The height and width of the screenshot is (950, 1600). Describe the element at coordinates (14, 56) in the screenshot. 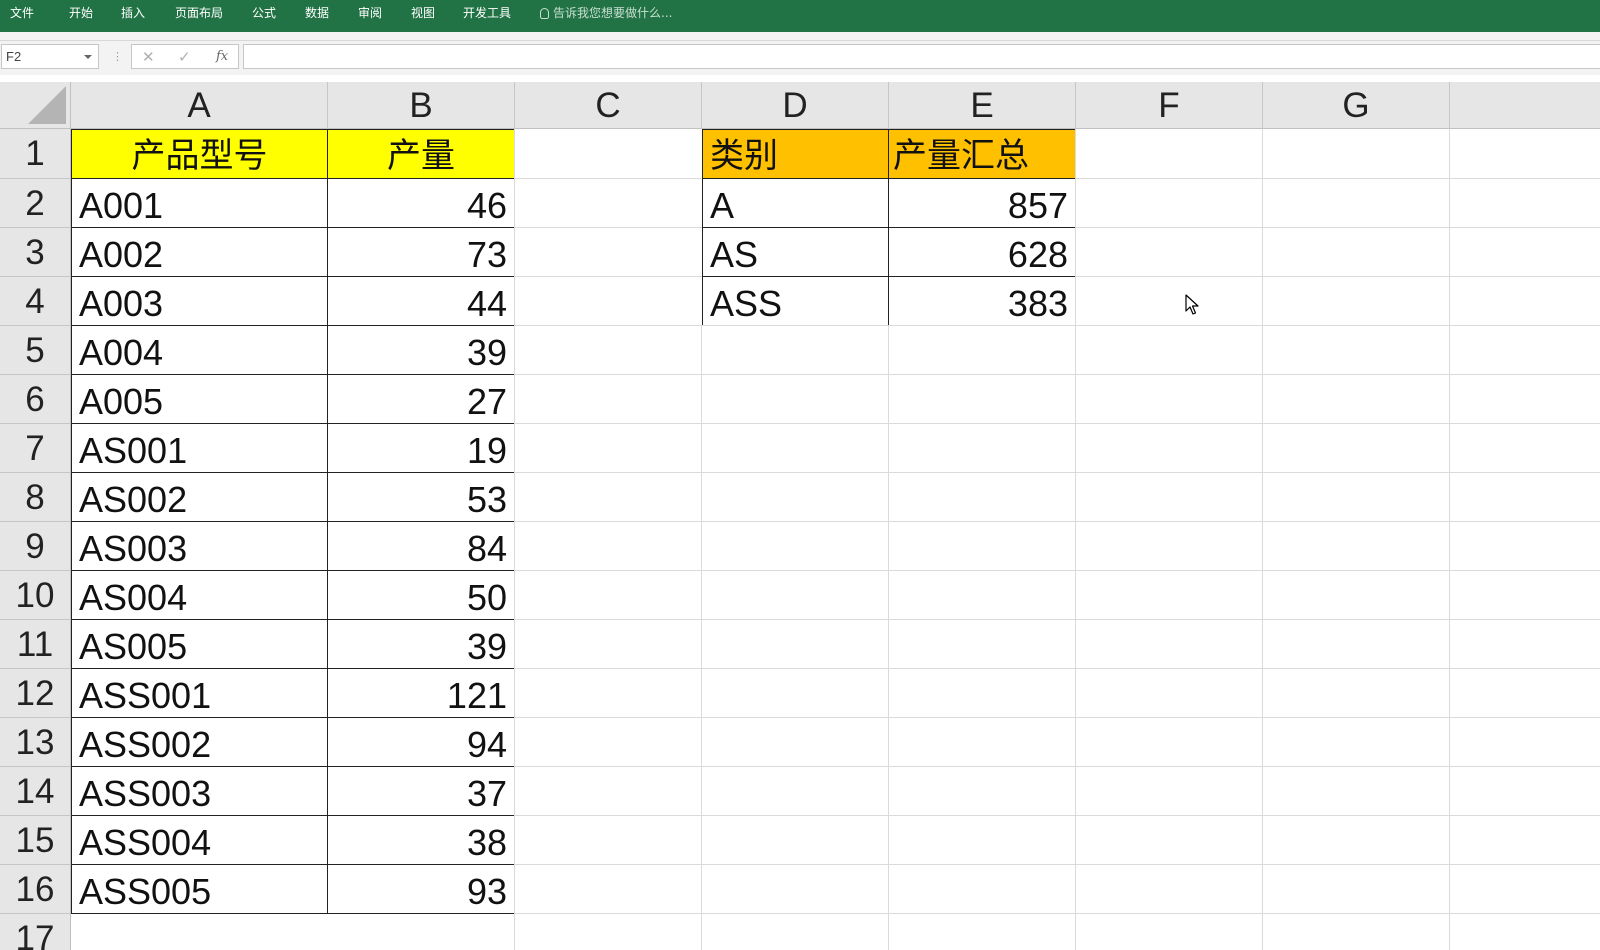

I see `name-box-value: F2` at that location.